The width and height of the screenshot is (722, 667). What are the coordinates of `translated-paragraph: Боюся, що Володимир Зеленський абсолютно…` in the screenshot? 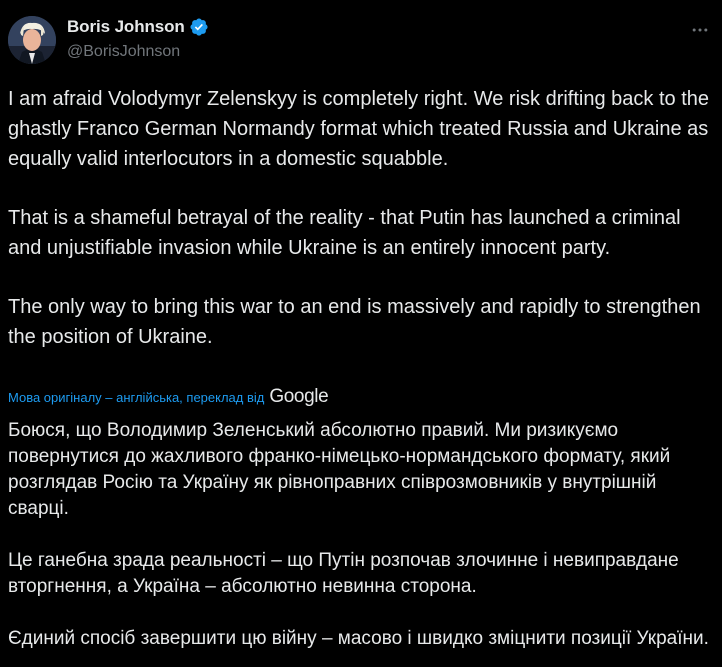 It's located at (339, 469).